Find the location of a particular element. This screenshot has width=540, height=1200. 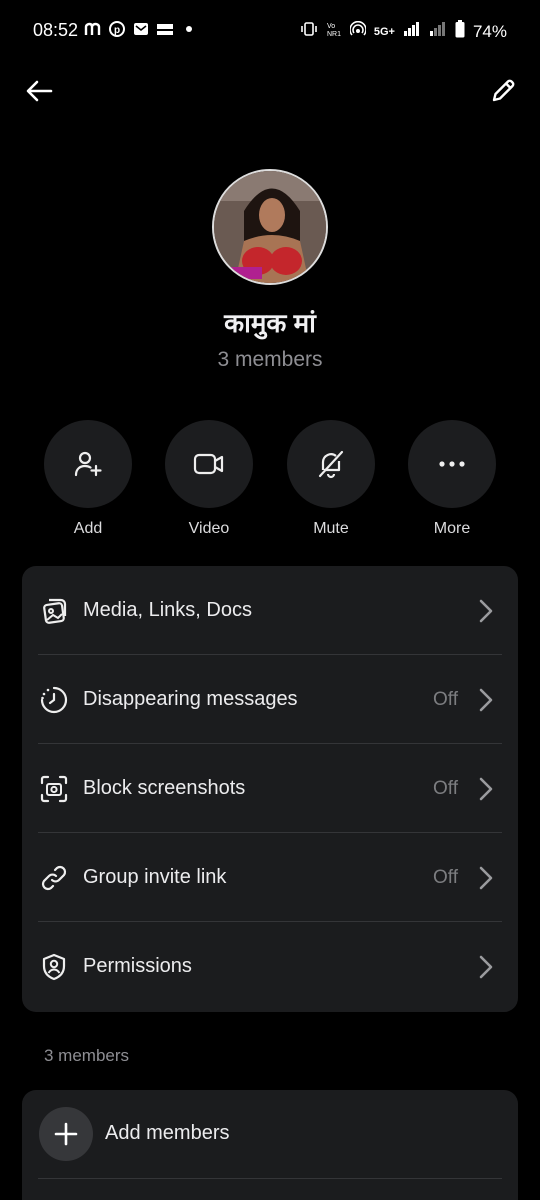

disappearing-messages-row: Disappearing messages Off is located at coordinates (270, 699).